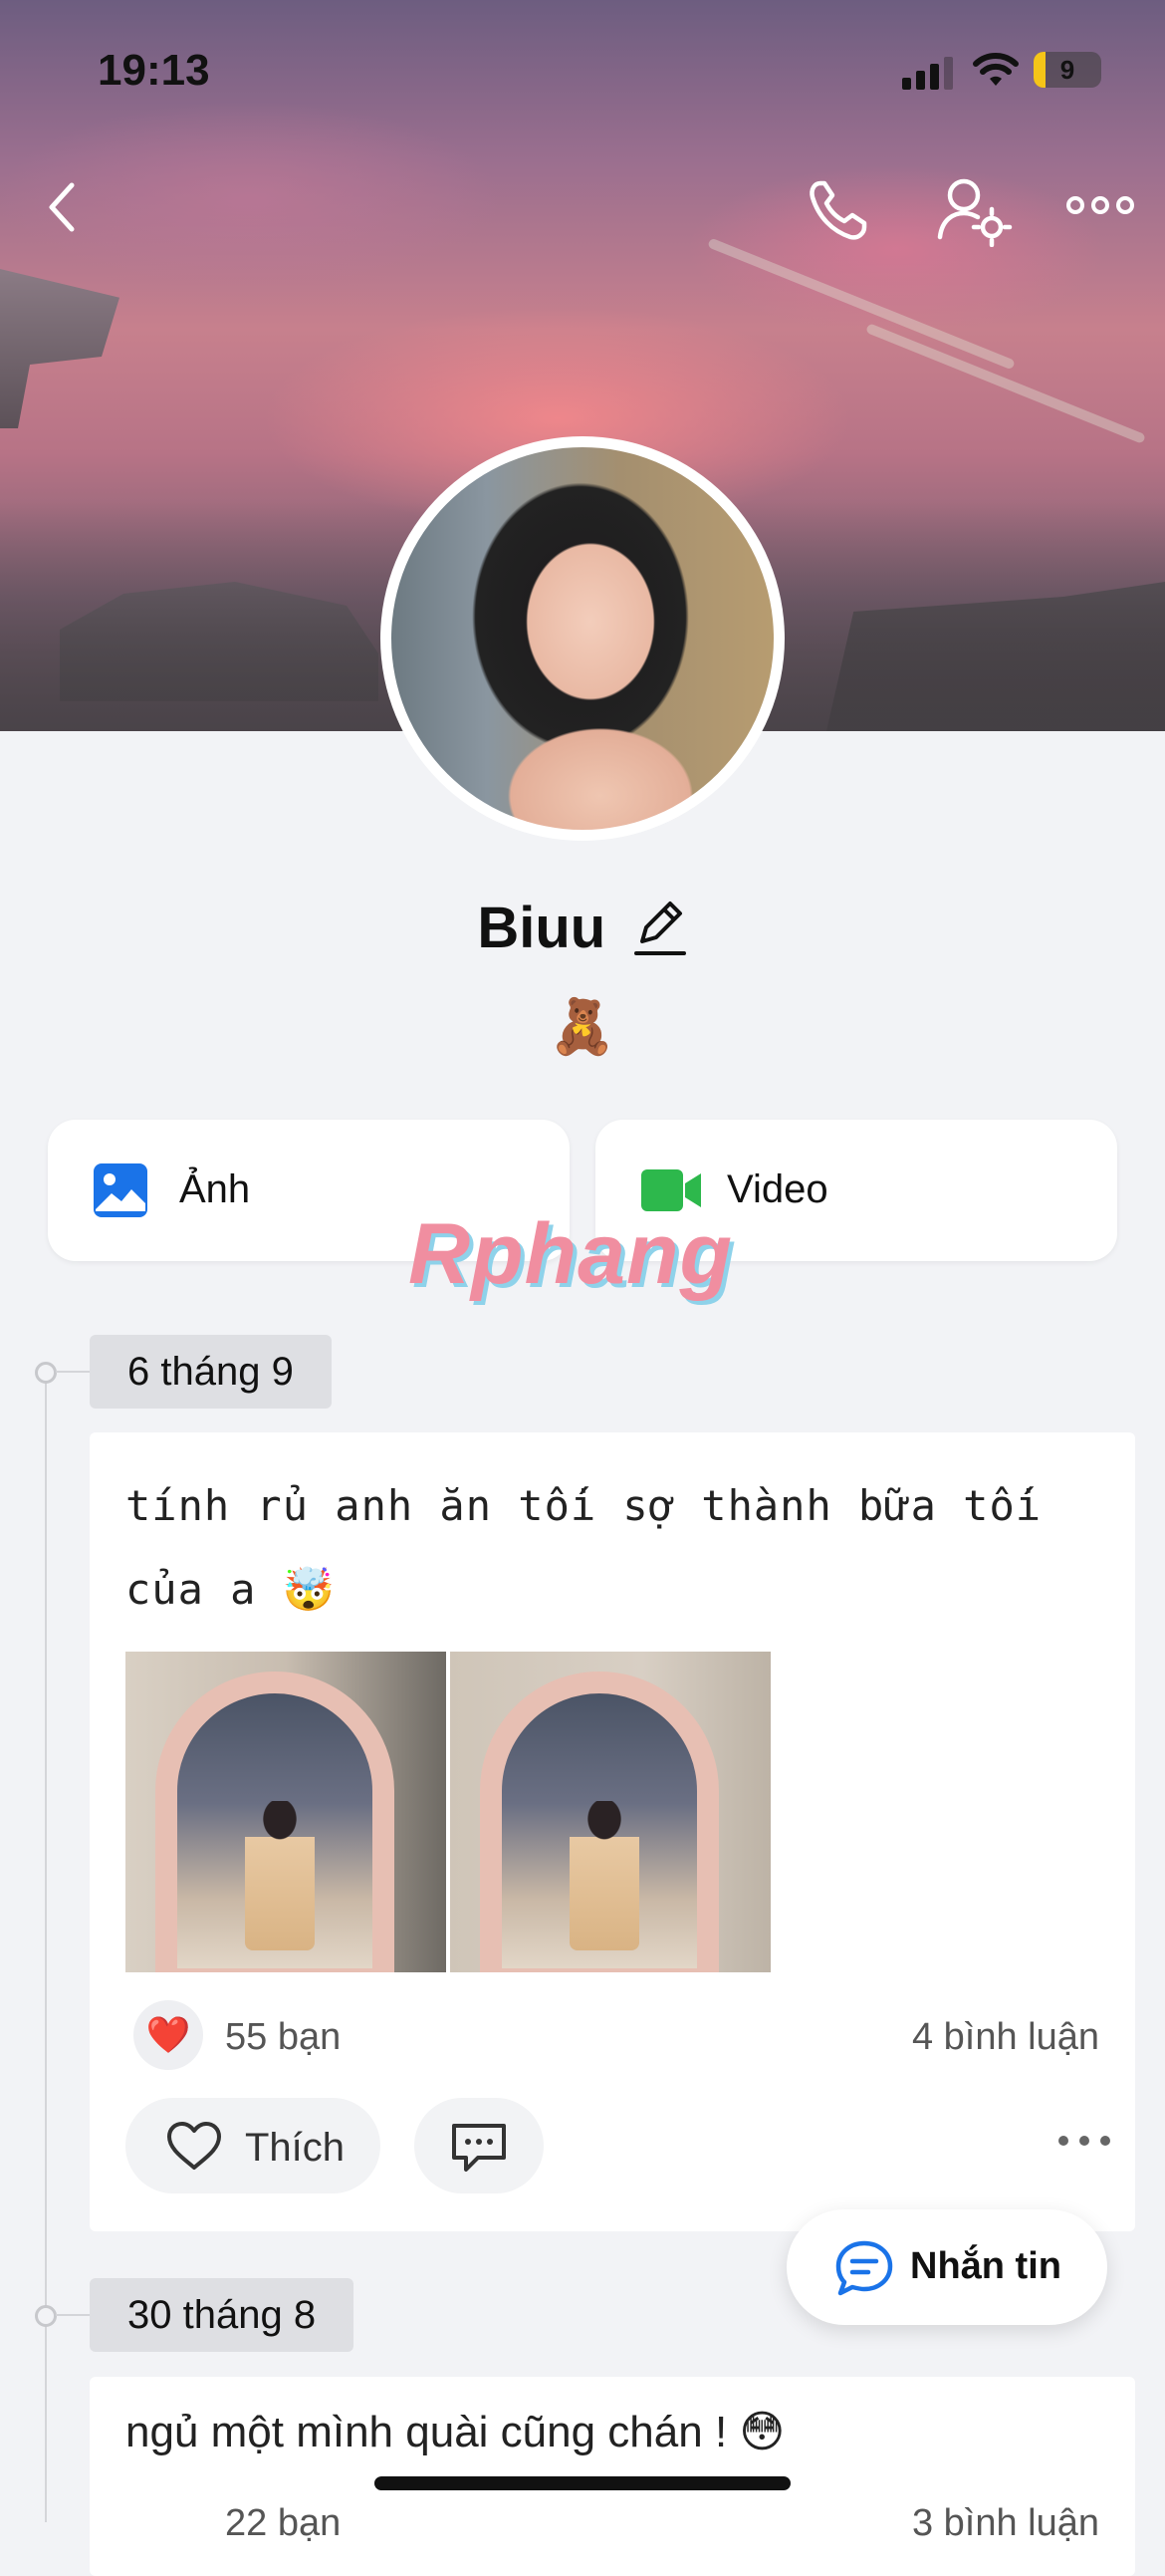 The height and width of the screenshot is (2576, 1165). What do you see at coordinates (283, 2037) in the screenshot?
I see `likes-count: 55 bạn` at bounding box center [283, 2037].